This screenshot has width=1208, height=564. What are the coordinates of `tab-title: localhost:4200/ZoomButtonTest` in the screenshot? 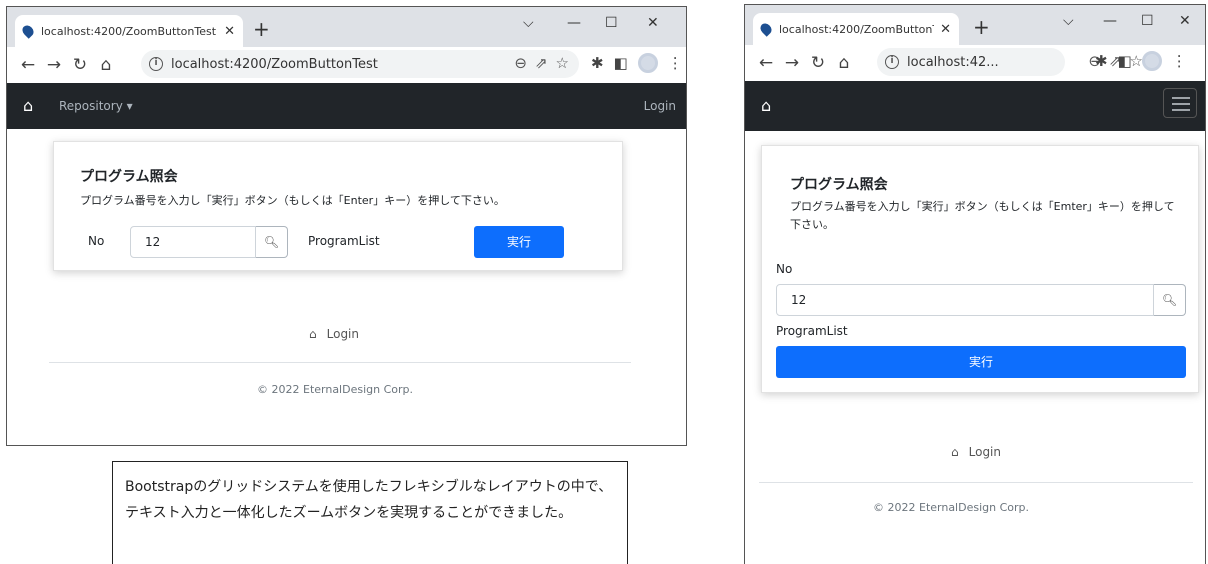 It's located at (129, 31).